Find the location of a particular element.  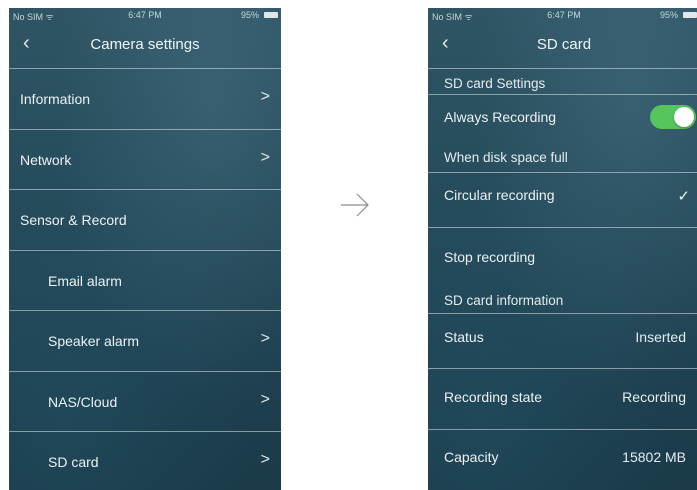

nav-bar: ‹ SD card is located at coordinates (562, 46).